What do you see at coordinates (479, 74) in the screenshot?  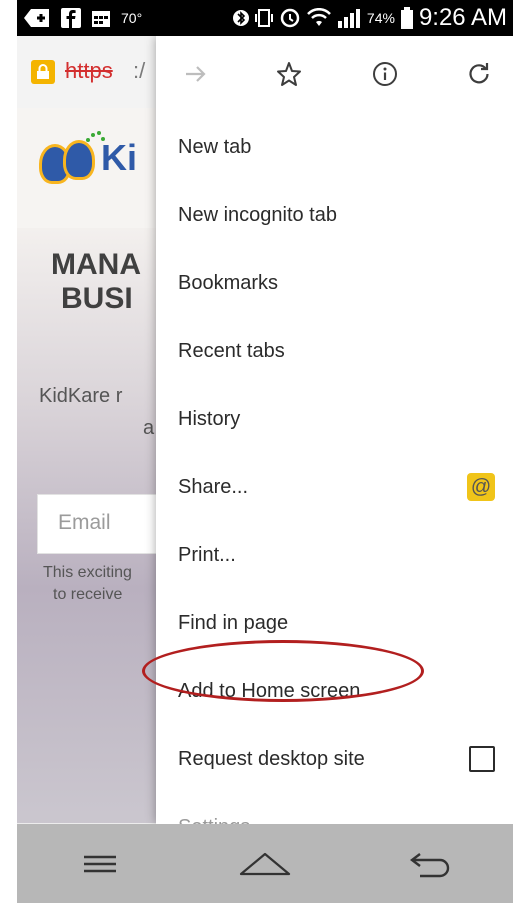 I see `reload-icon` at bounding box center [479, 74].